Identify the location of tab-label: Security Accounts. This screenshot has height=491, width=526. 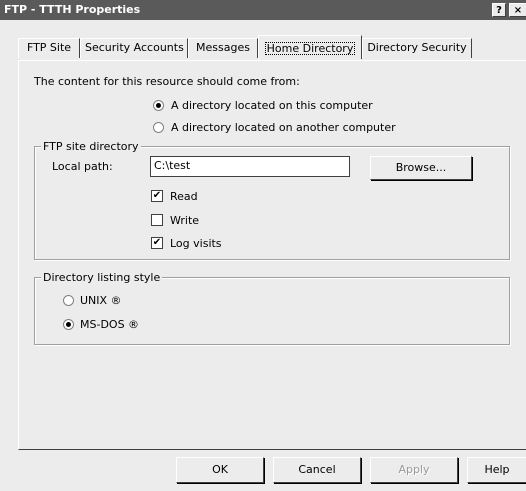
(134, 47).